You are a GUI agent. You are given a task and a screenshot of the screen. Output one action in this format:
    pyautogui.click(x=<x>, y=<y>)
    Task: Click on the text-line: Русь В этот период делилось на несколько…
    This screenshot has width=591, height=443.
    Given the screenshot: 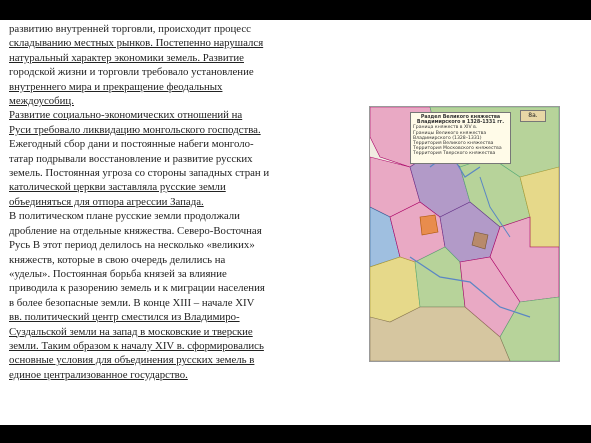 What is the action you would take?
    pyautogui.click(x=169, y=245)
    